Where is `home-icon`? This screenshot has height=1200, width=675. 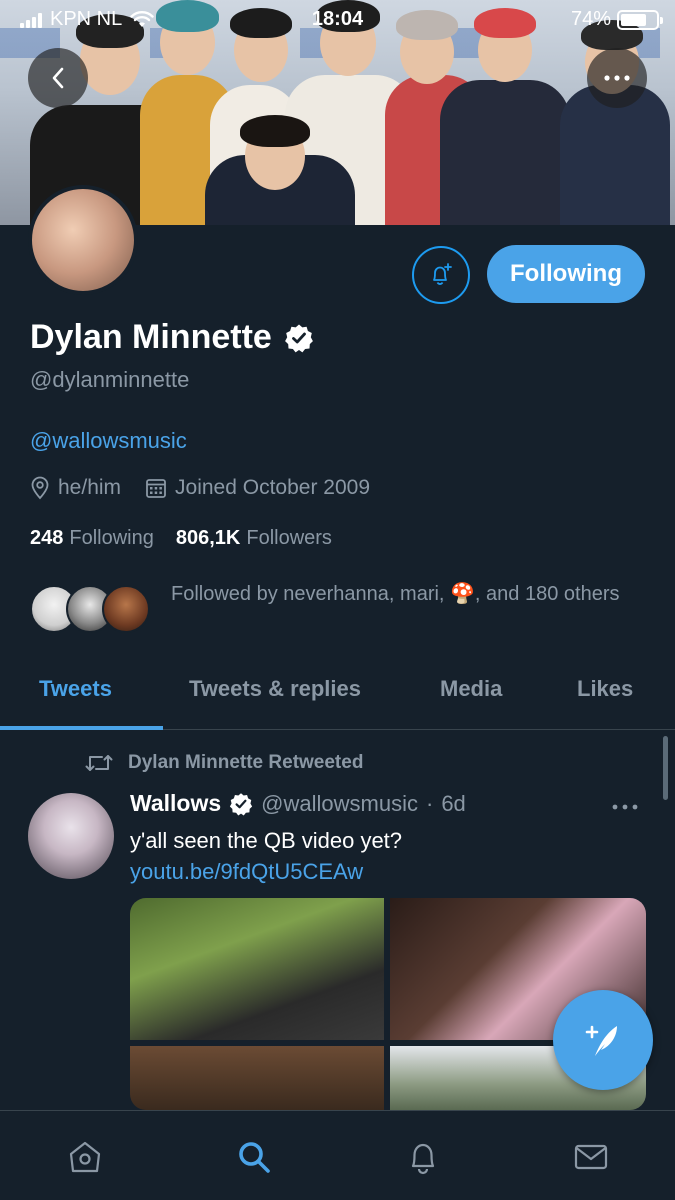 home-icon is located at coordinates (85, 1157).